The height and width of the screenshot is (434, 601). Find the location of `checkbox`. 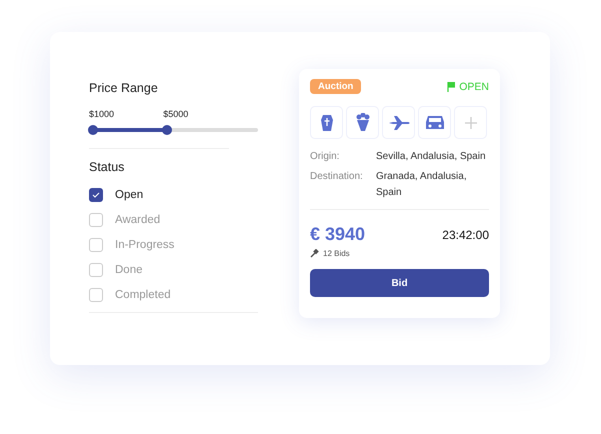

checkbox is located at coordinates (96, 195).